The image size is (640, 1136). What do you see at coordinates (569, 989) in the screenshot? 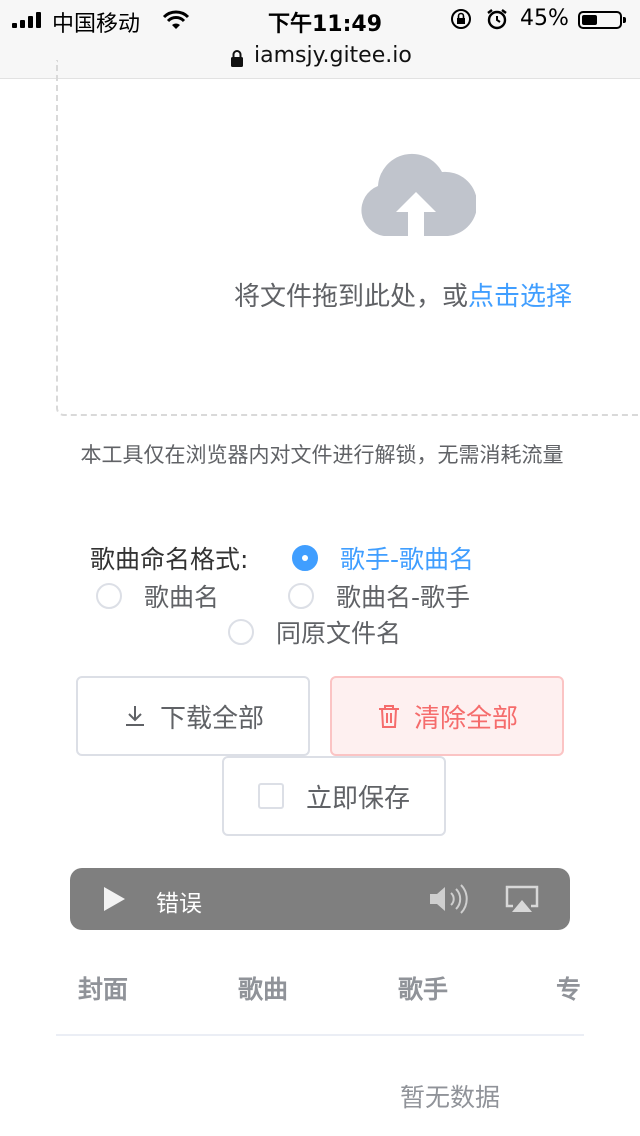
I see `column-header-album: 专` at bounding box center [569, 989].